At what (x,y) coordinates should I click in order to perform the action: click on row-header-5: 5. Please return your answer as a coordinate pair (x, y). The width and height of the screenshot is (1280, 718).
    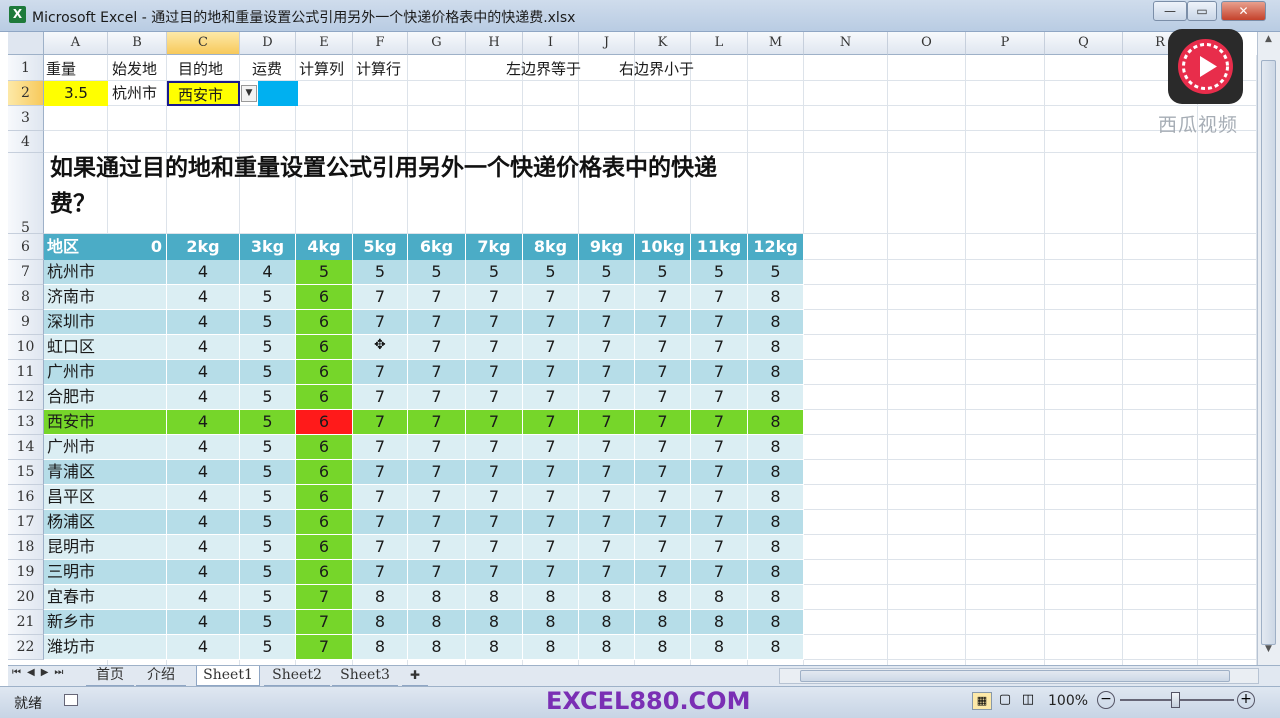
    Looking at the image, I should click on (26, 194).